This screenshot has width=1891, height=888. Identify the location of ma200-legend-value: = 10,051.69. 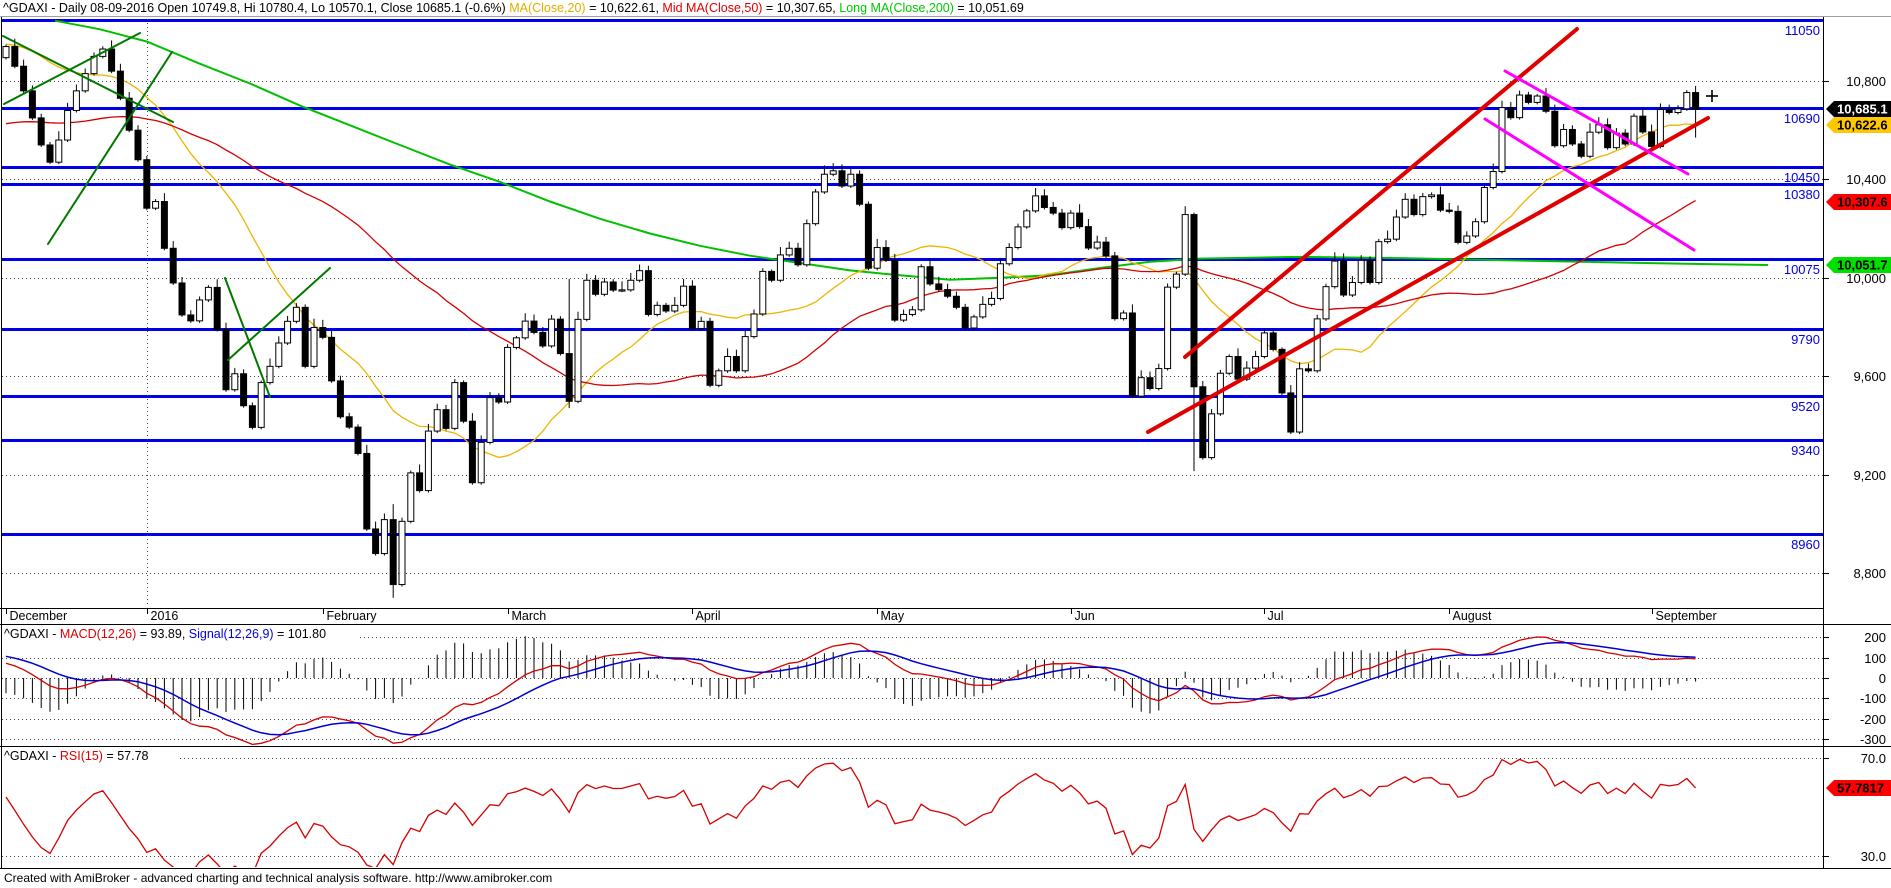
(988, 8).